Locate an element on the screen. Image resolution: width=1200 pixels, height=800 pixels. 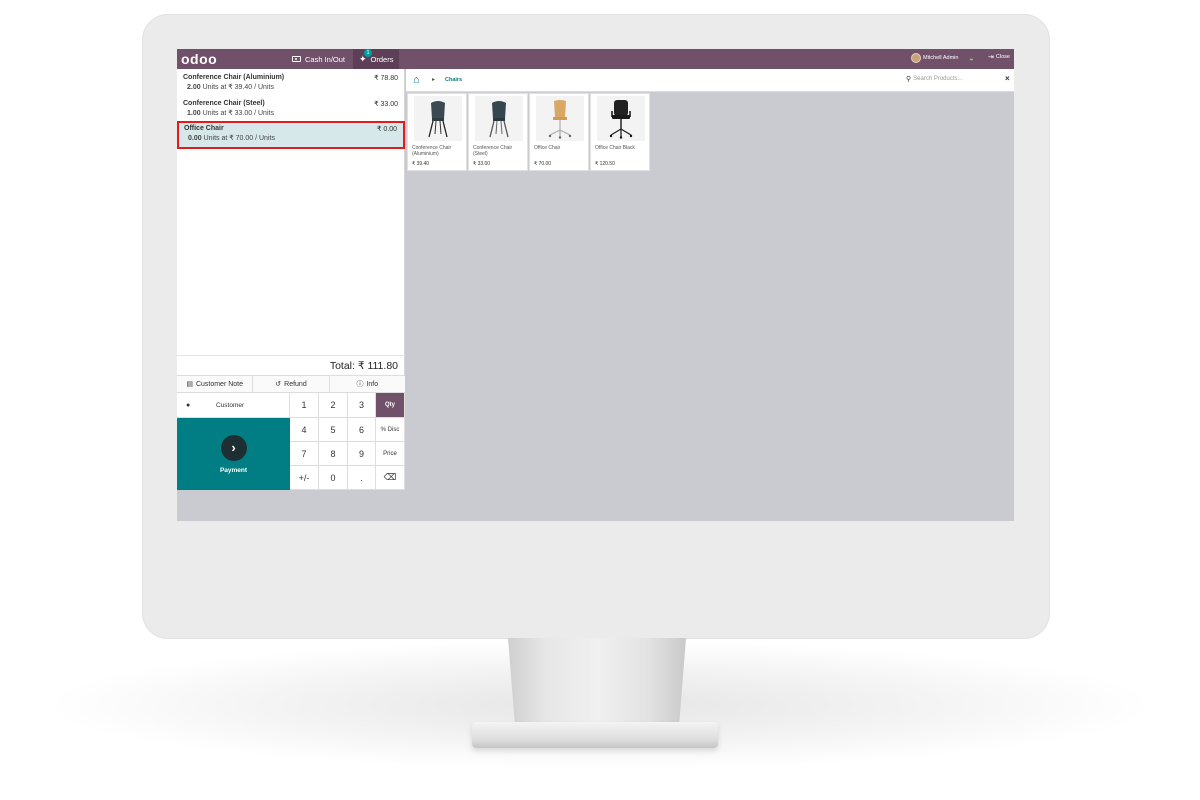
numpad-key-7: 7 is located at coordinates (304, 454).